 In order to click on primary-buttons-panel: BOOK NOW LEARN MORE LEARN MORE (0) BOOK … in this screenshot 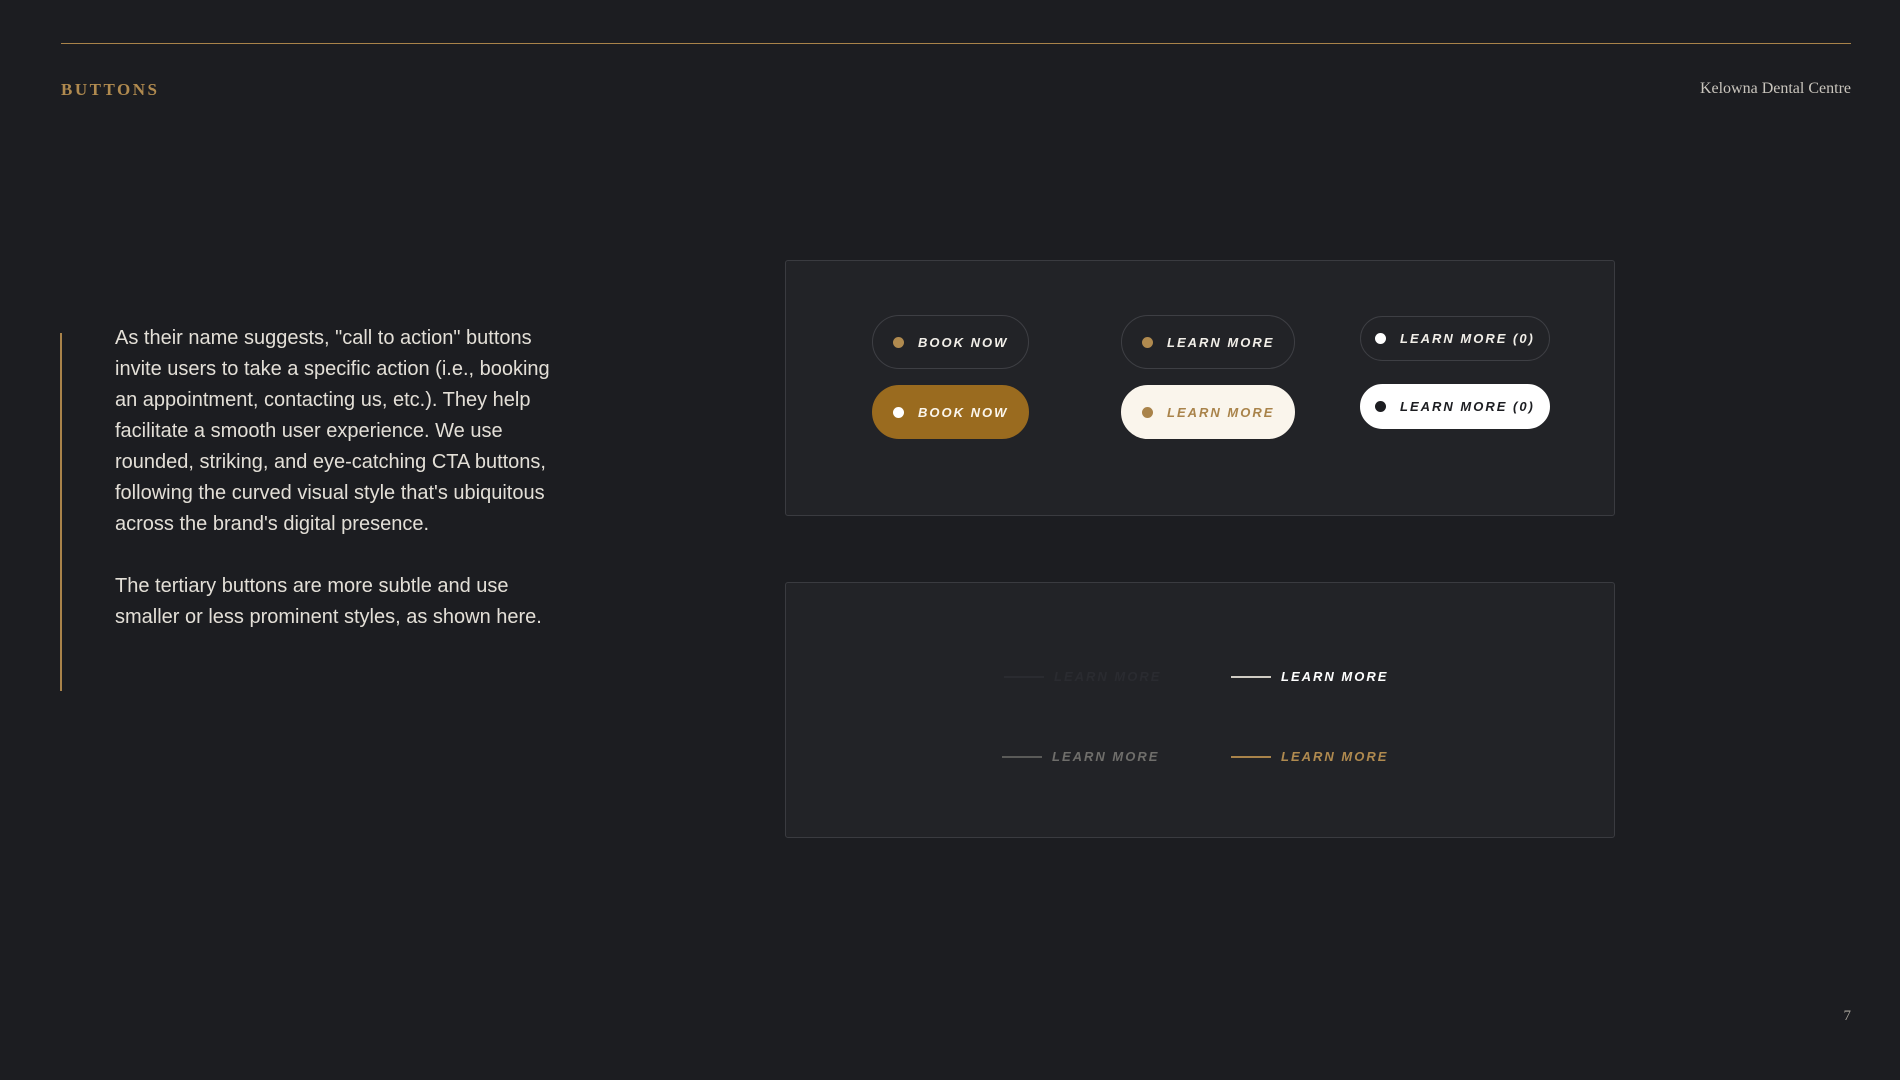, I will do `click(1200, 388)`.